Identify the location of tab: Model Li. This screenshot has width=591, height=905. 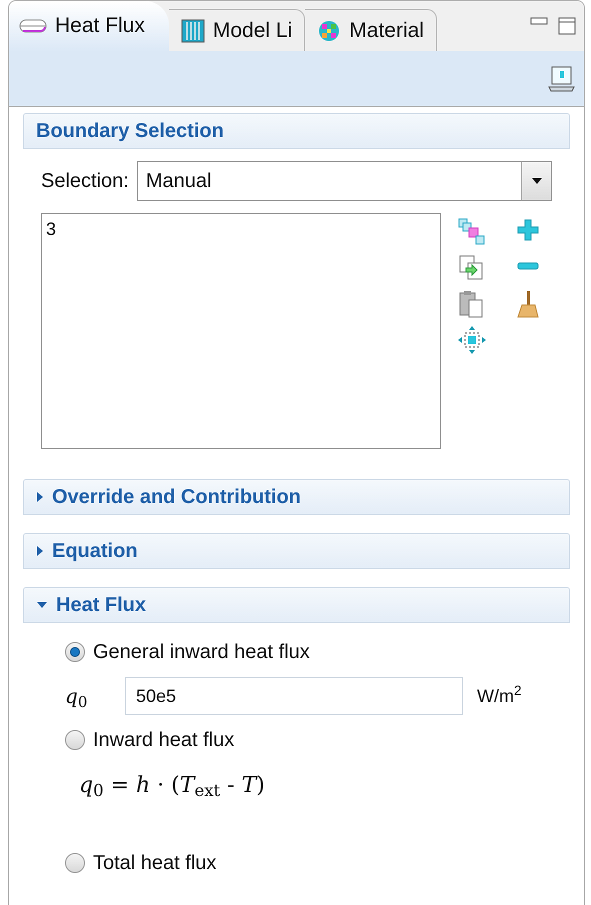
(237, 30).